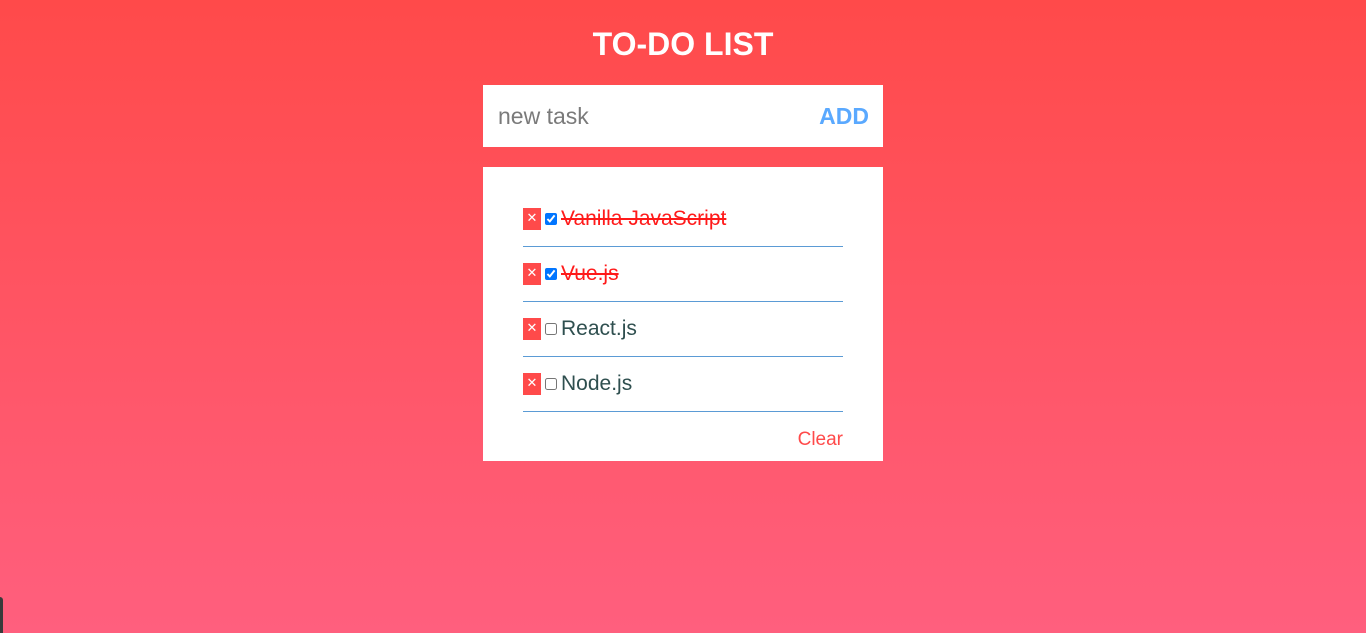 This screenshot has width=1366, height=633. What do you see at coordinates (683, 274) in the screenshot?
I see `task-item: ✕ Vue.js` at bounding box center [683, 274].